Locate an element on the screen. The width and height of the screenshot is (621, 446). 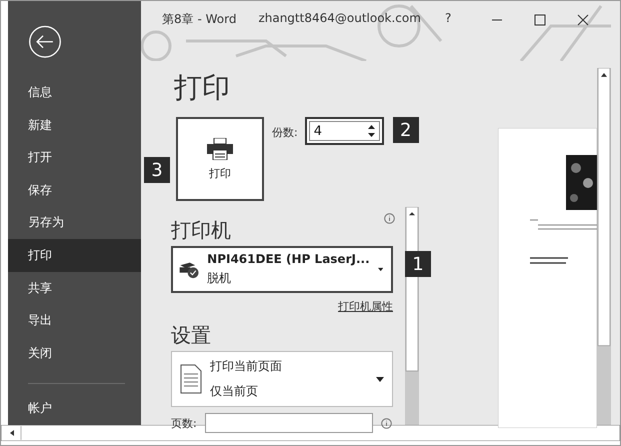
sidebar-item: 信息 is located at coordinates (74, 93).